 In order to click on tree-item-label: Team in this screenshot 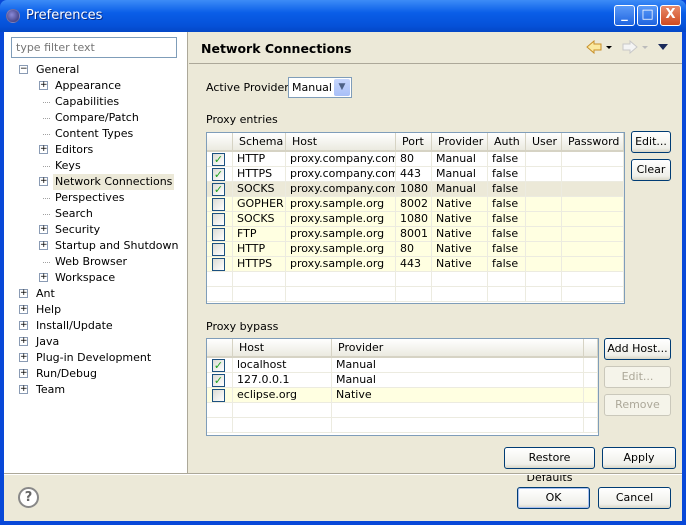, I will do `click(51, 389)`.